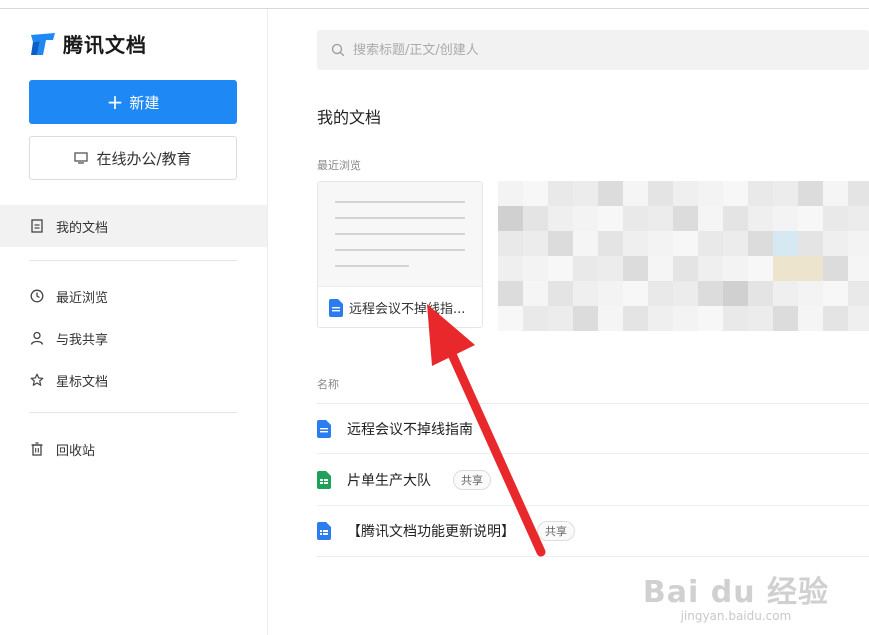  Describe the element at coordinates (133, 296) in the screenshot. I see `sidebar-item-recent: 最近浏览` at that location.